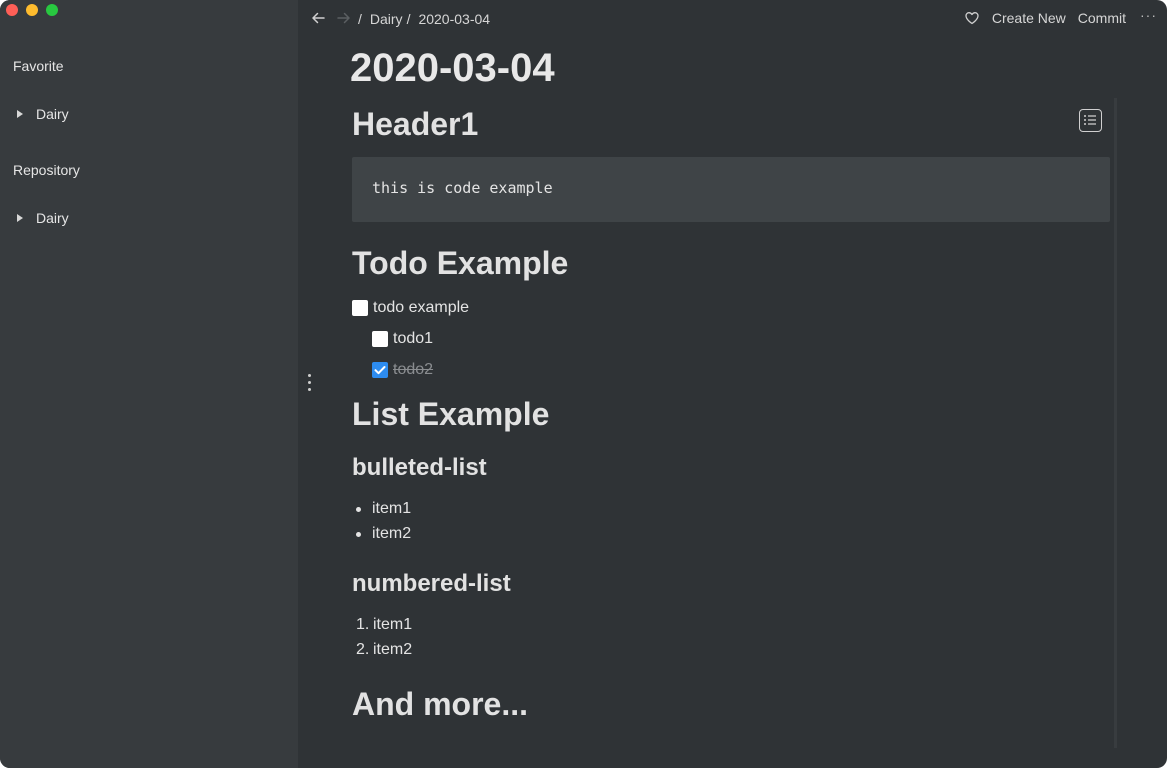  What do you see at coordinates (450, 414) in the screenshot?
I see `heading-list-example: List Example` at bounding box center [450, 414].